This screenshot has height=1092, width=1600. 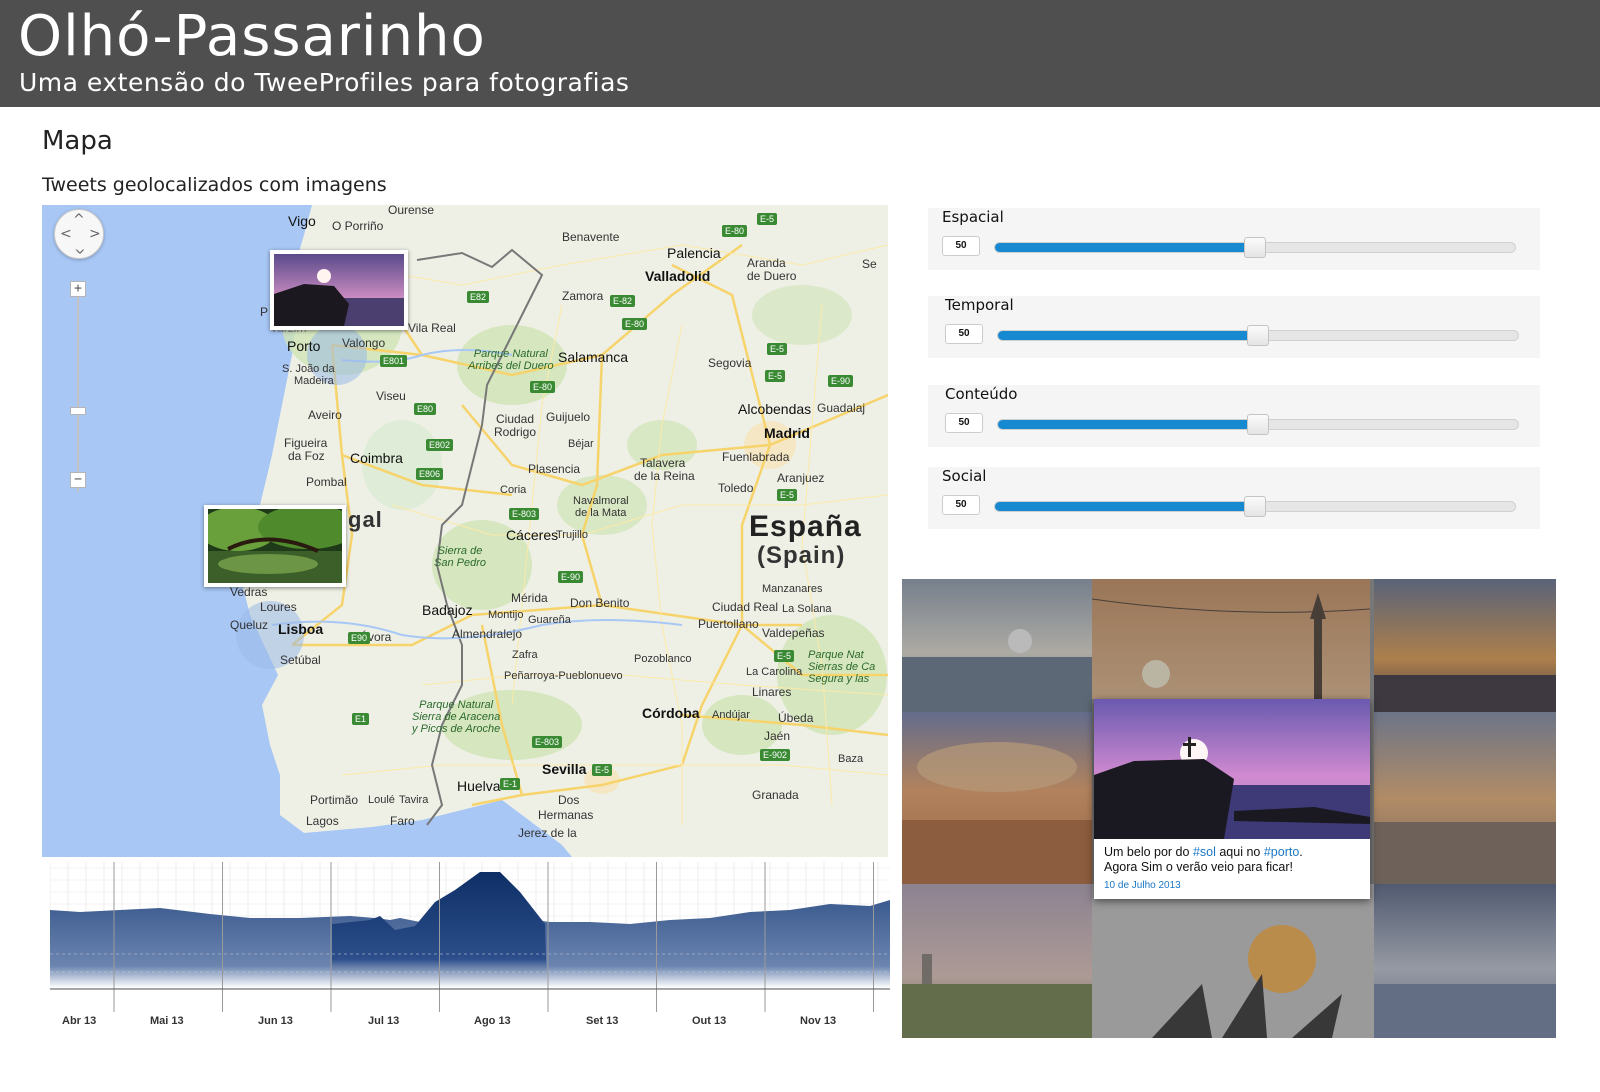 What do you see at coordinates (425, 409) in the screenshot?
I see `road-shield: E80` at bounding box center [425, 409].